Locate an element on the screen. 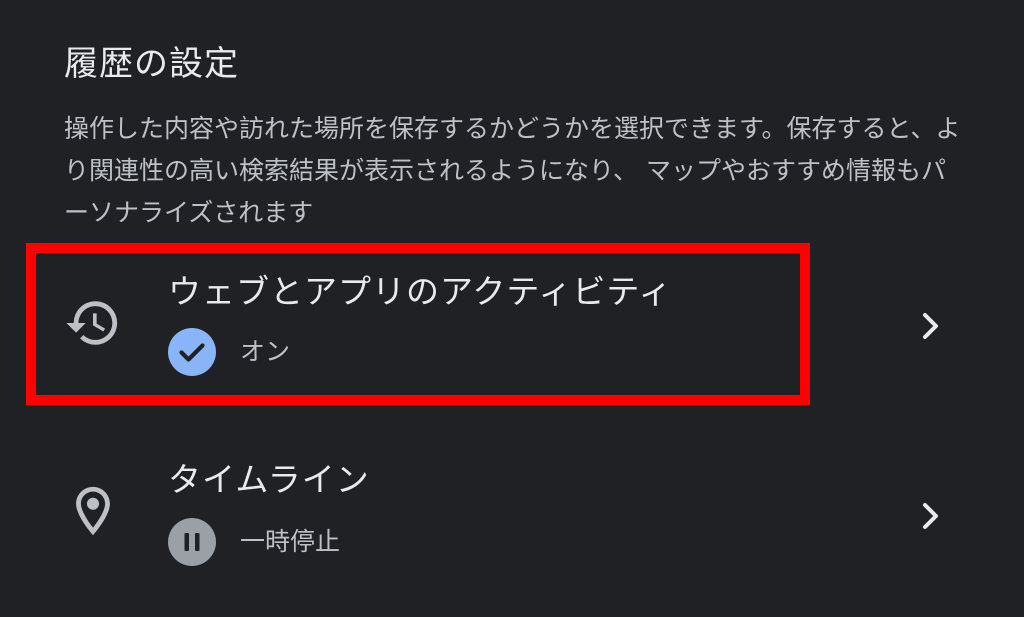 This screenshot has height=617, width=1024. timeline-title: タイムライン is located at coordinates (269, 479).